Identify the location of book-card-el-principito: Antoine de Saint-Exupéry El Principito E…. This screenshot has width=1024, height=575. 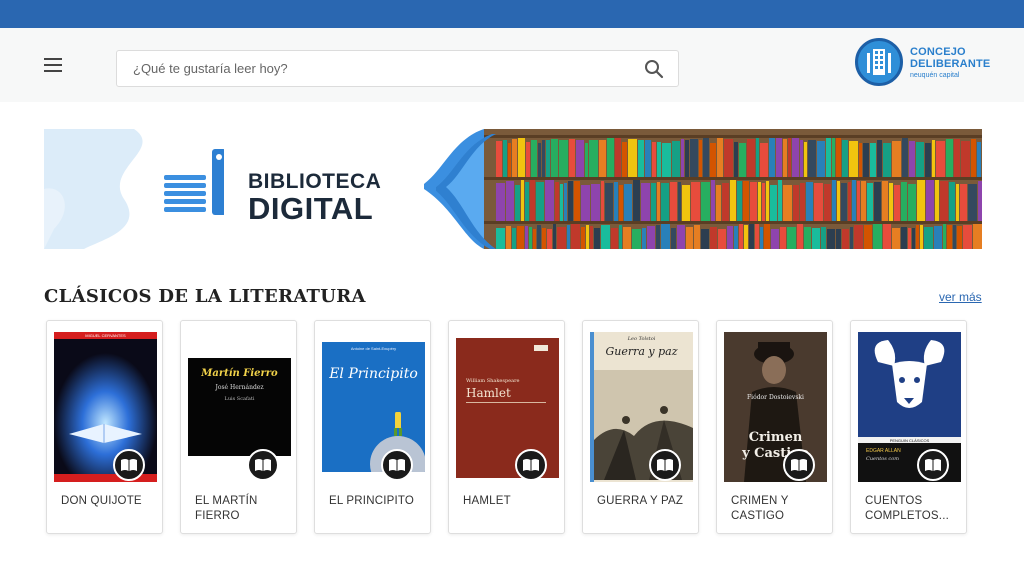
(372, 427).